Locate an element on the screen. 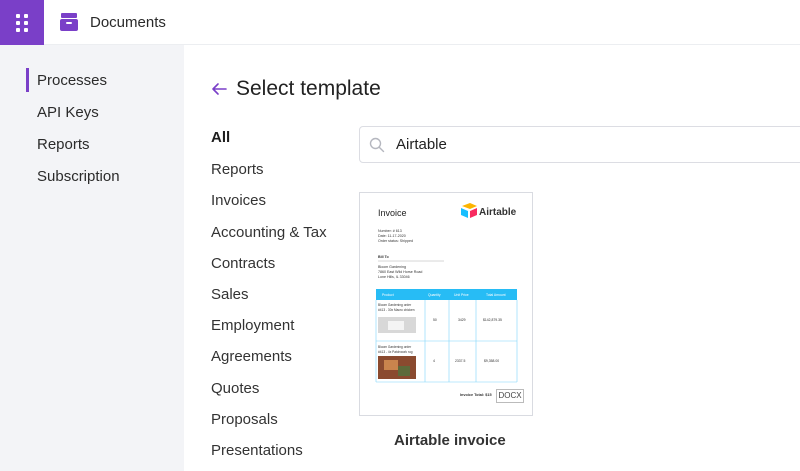 This screenshot has width=800, height=471. svg-text: Lone Hills, IL 33046 is located at coordinates (394, 277).